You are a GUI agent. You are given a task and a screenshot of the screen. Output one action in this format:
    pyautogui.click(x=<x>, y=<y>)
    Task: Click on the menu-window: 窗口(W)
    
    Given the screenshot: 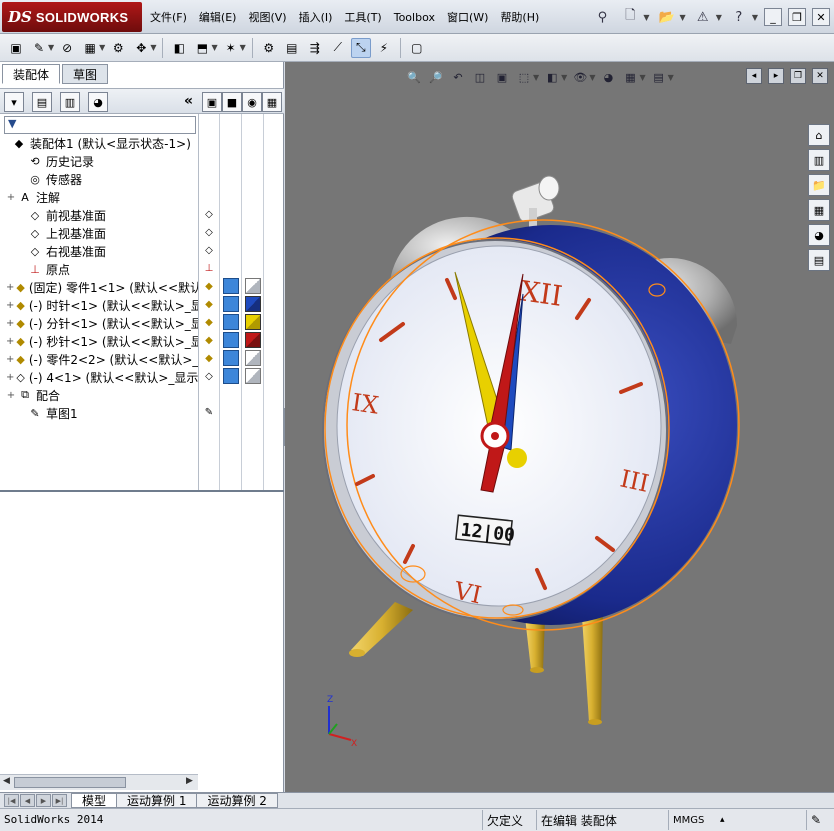 What is the action you would take?
    pyautogui.click(x=467, y=17)
    